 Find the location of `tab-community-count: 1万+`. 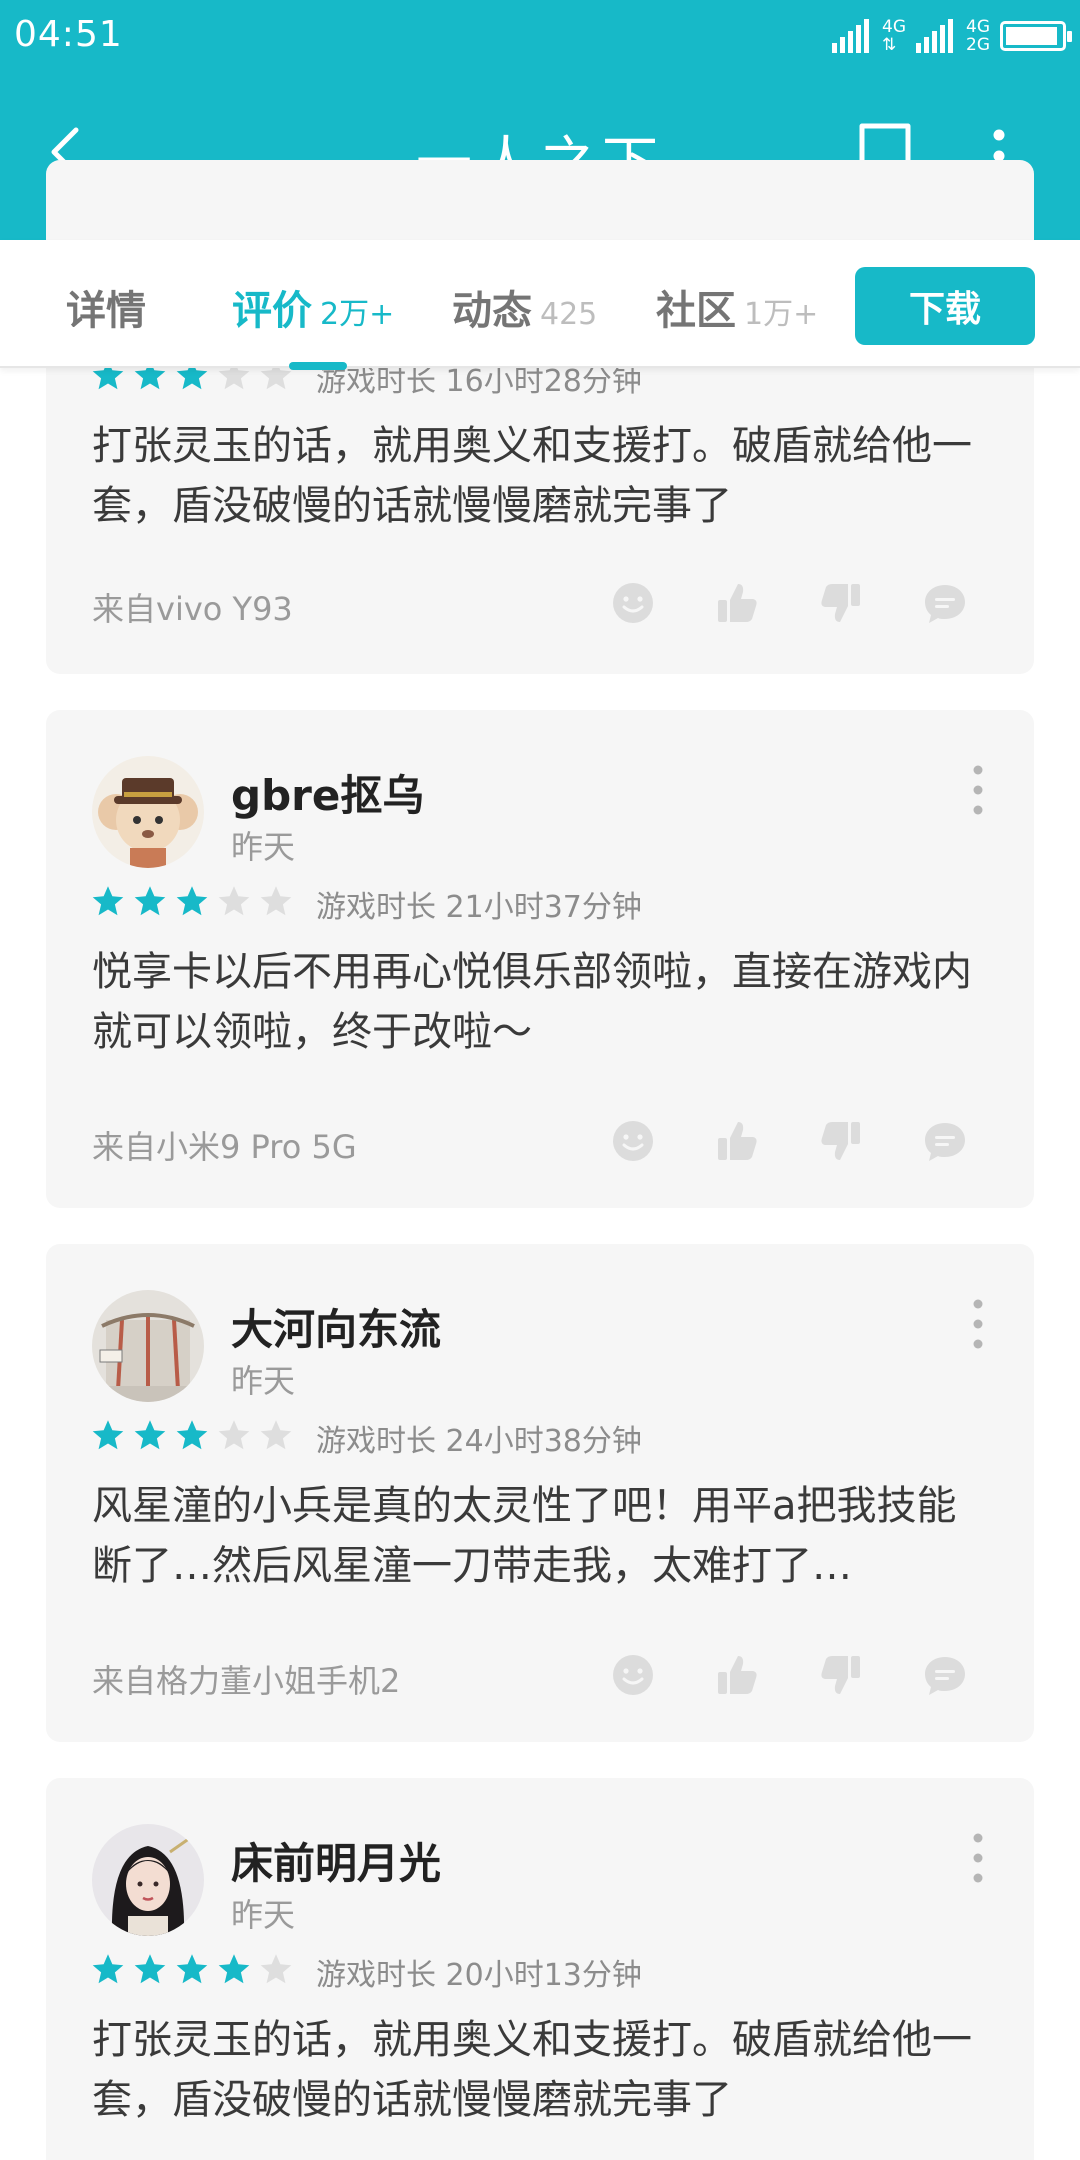

tab-community-count: 1万+ is located at coordinates (781, 314).